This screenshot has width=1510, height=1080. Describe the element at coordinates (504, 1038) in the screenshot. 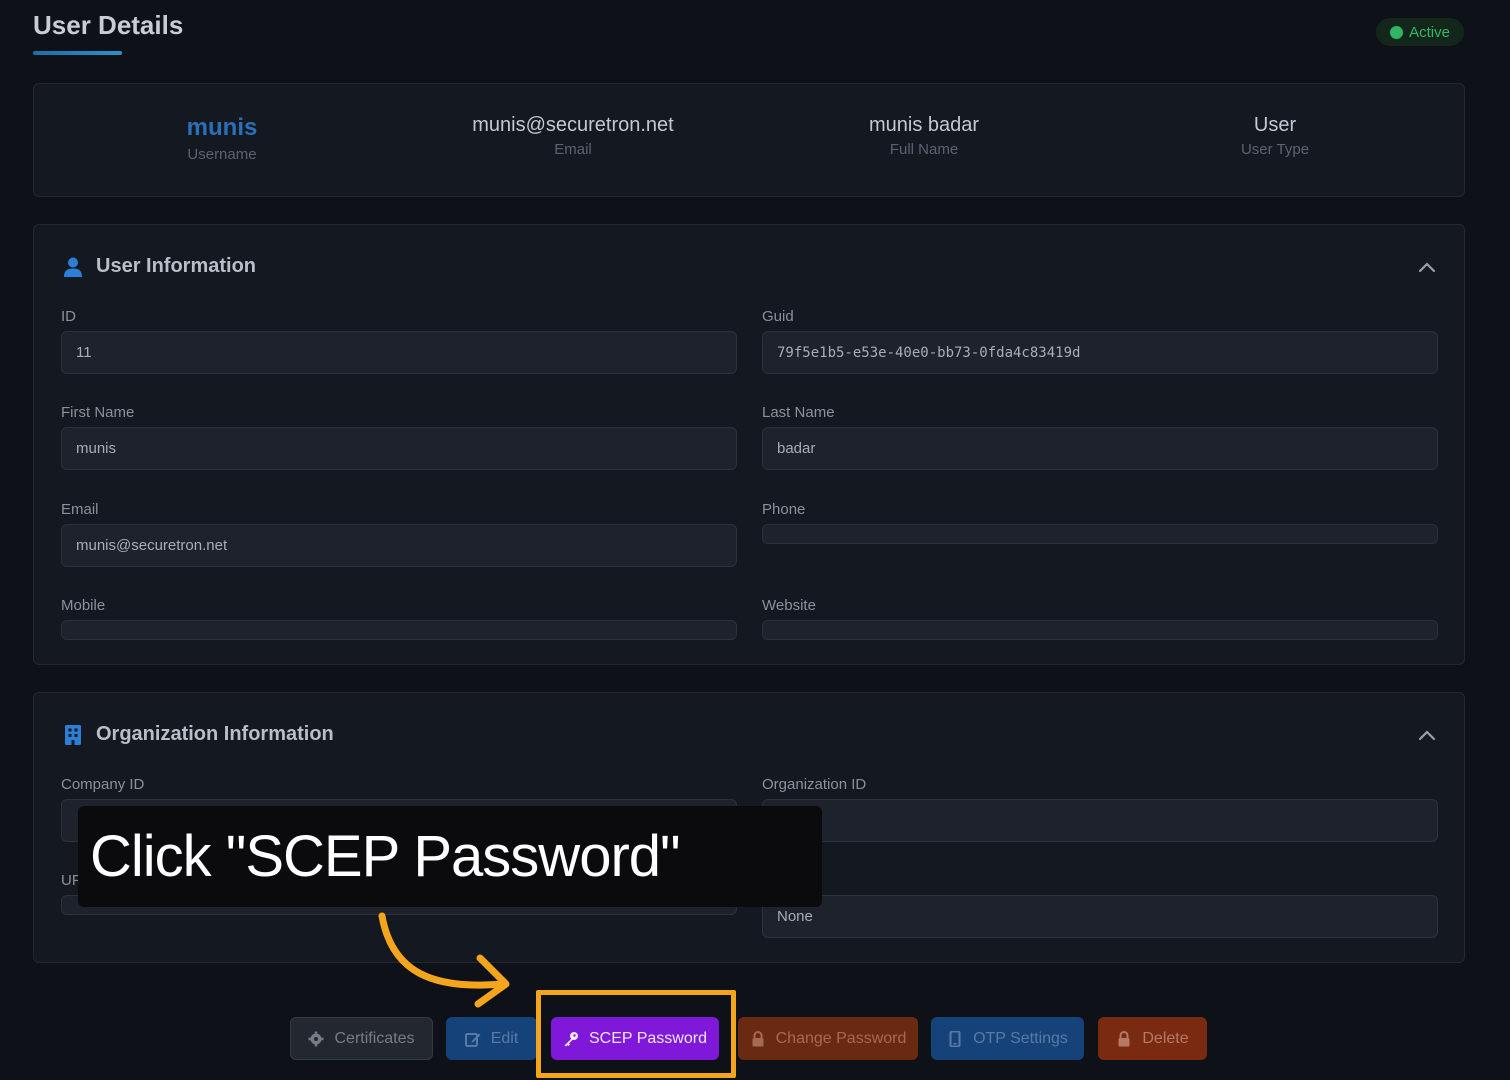

I see `edit-label: Edit` at that location.